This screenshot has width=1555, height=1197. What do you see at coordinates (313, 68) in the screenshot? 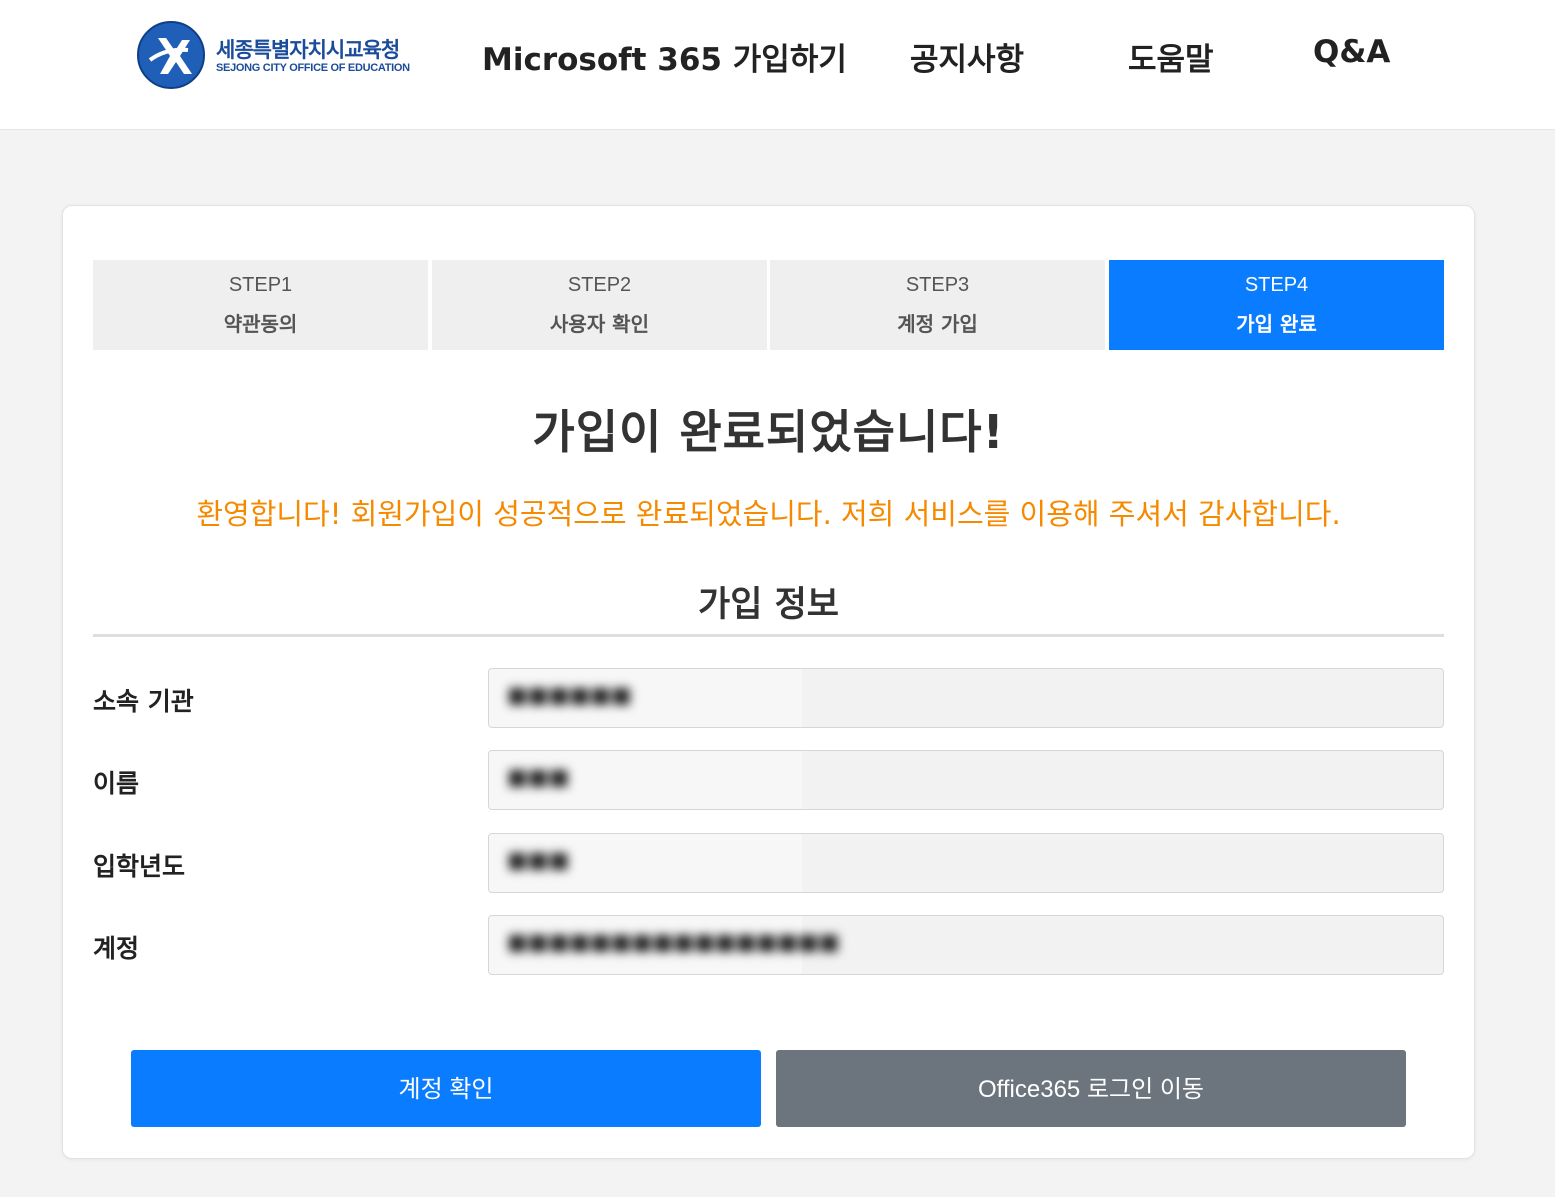
I see `logo-text-english: SEJONG CITY OFFICE OF EDUCATION` at bounding box center [313, 68].